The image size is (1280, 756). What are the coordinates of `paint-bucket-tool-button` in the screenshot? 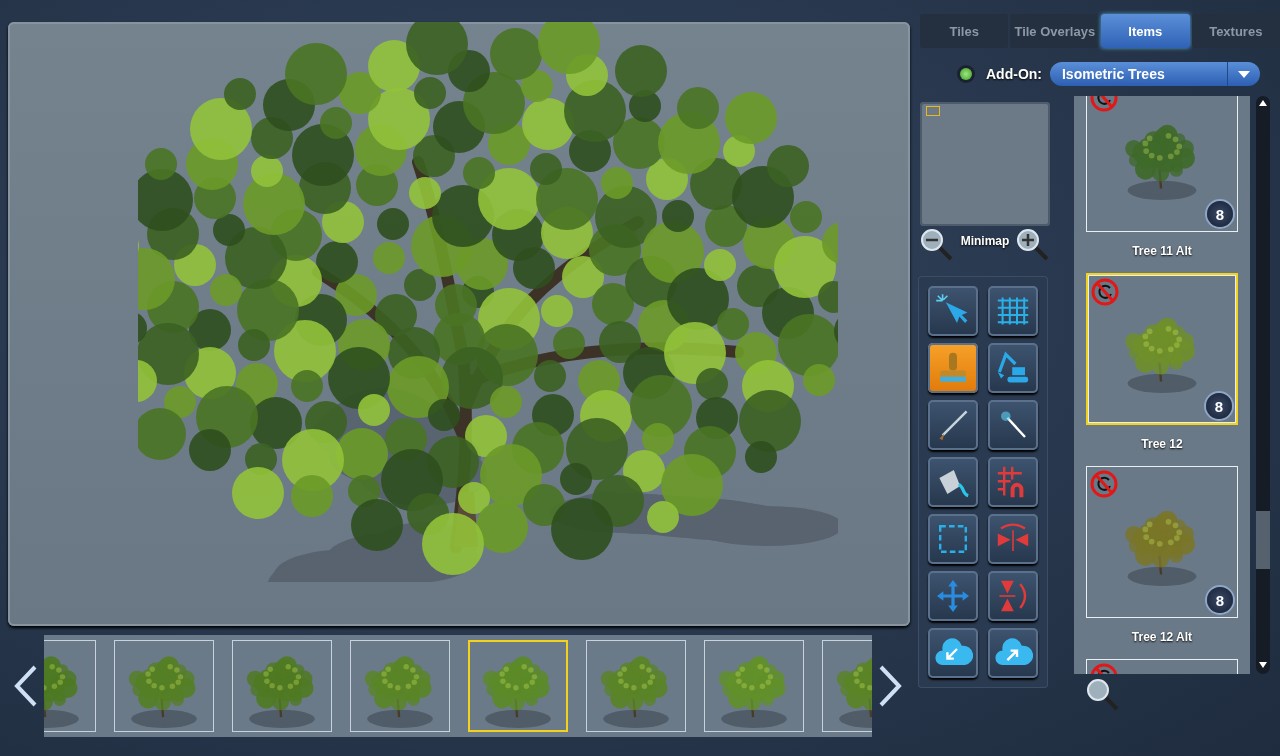 It's located at (953, 482).